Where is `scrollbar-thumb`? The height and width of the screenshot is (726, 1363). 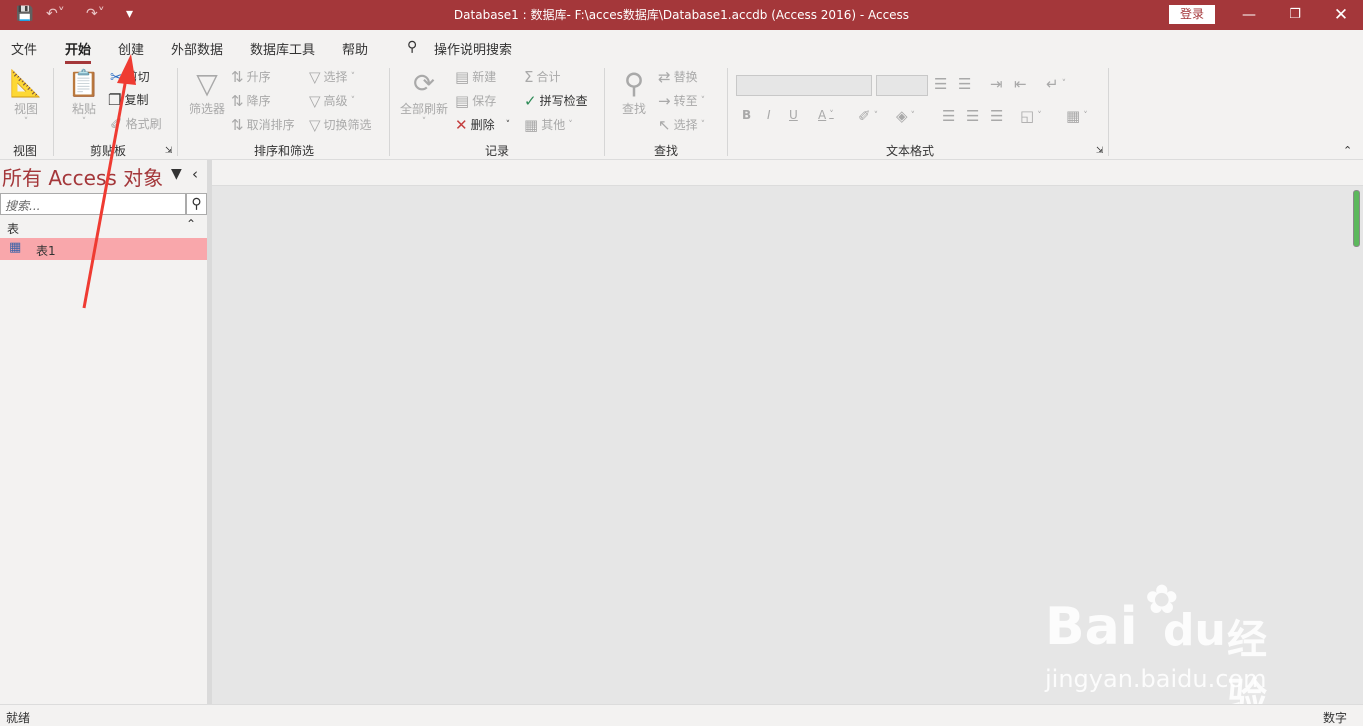
scrollbar-thumb is located at coordinates (1356, 218).